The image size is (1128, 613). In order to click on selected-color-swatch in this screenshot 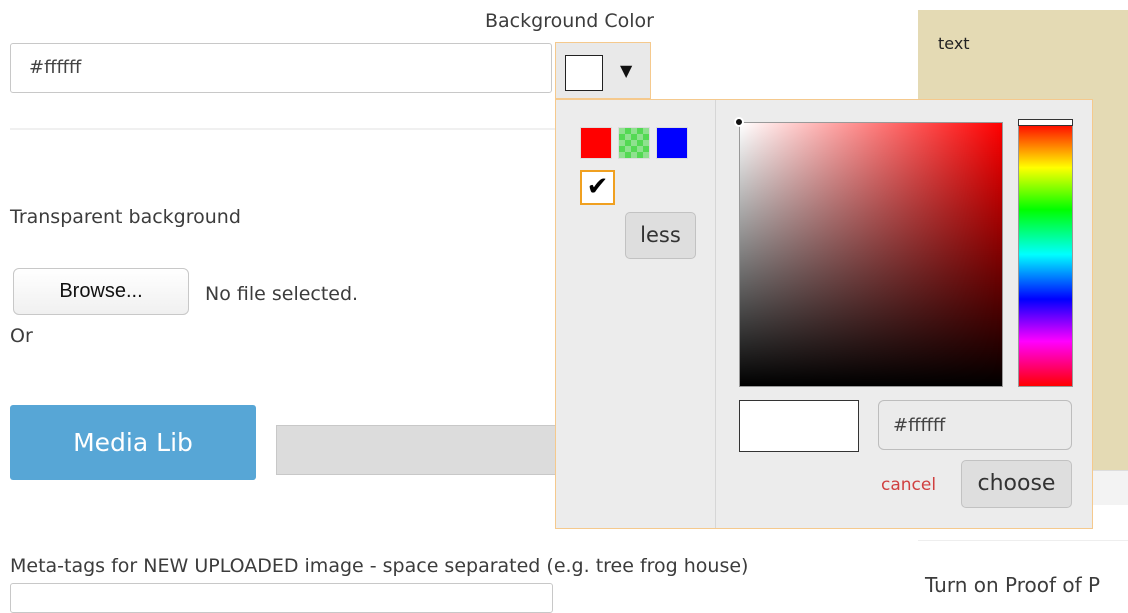, I will do `click(584, 73)`.